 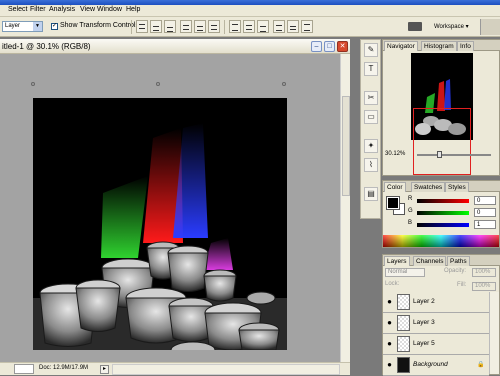 What do you see at coordinates (410, 211) in the screenshot?
I see `green-label: G` at bounding box center [410, 211].